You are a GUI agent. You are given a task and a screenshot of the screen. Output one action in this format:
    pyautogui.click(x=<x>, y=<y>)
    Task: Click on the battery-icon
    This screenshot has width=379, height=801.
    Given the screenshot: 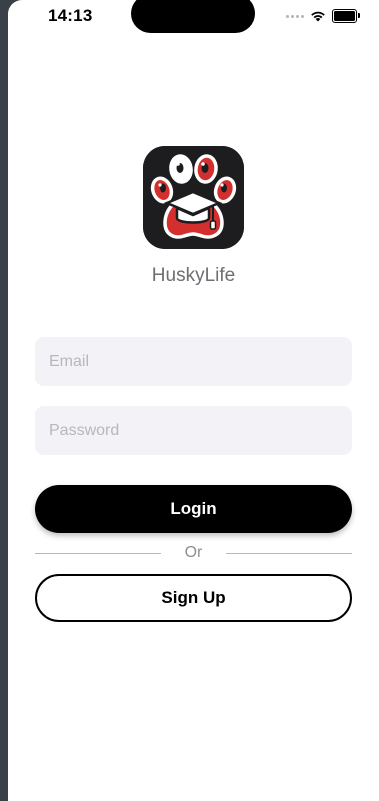 What is the action you would take?
    pyautogui.click(x=346, y=16)
    